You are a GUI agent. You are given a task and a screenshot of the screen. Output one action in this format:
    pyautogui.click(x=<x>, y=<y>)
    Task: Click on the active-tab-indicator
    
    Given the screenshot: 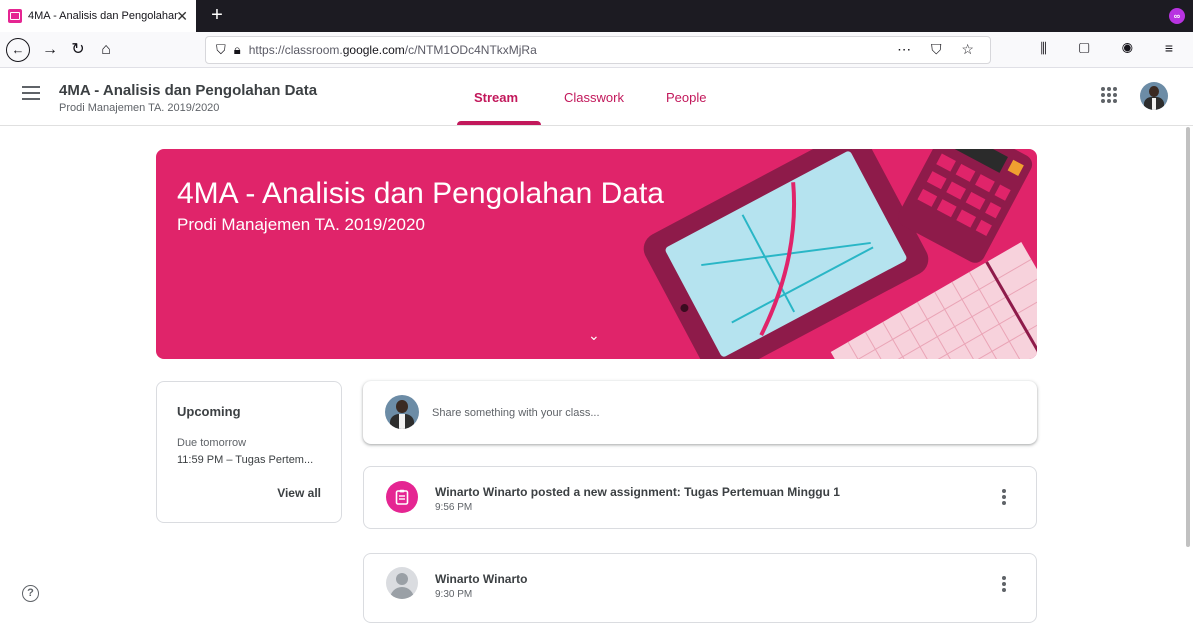 What is the action you would take?
    pyautogui.click(x=499, y=123)
    